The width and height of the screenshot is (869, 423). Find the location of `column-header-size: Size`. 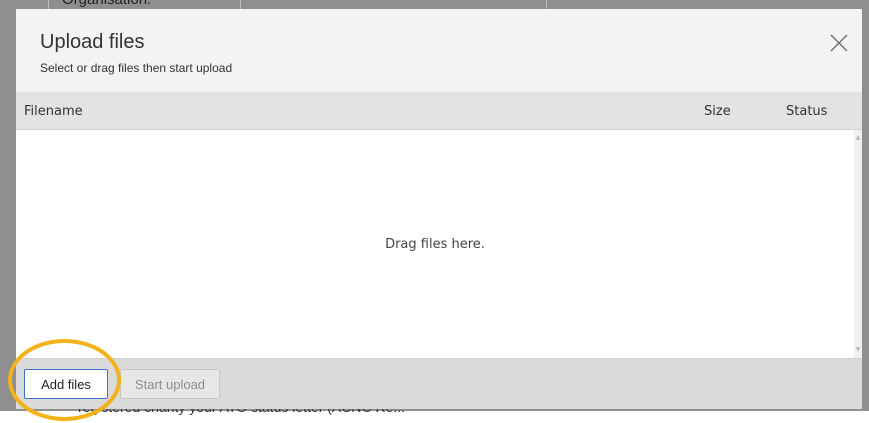

column-header-size: Size is located at coordinates (717, 111).